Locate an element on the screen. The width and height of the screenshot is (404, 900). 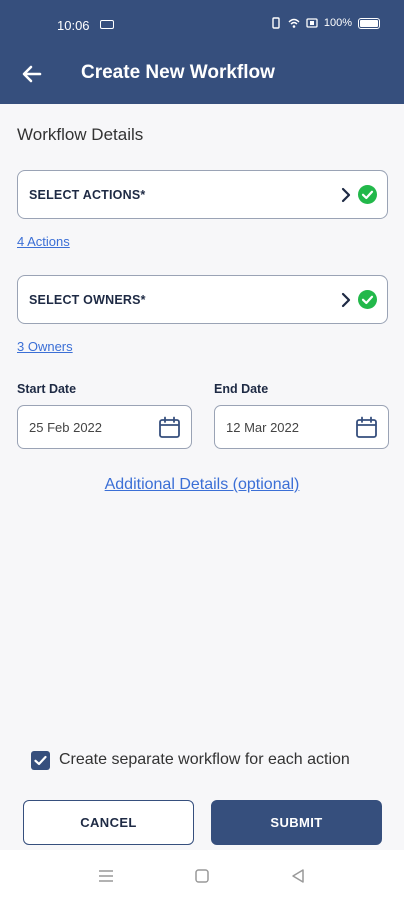
app-bar: Create New Workflow is located at coordinates (202, 73).